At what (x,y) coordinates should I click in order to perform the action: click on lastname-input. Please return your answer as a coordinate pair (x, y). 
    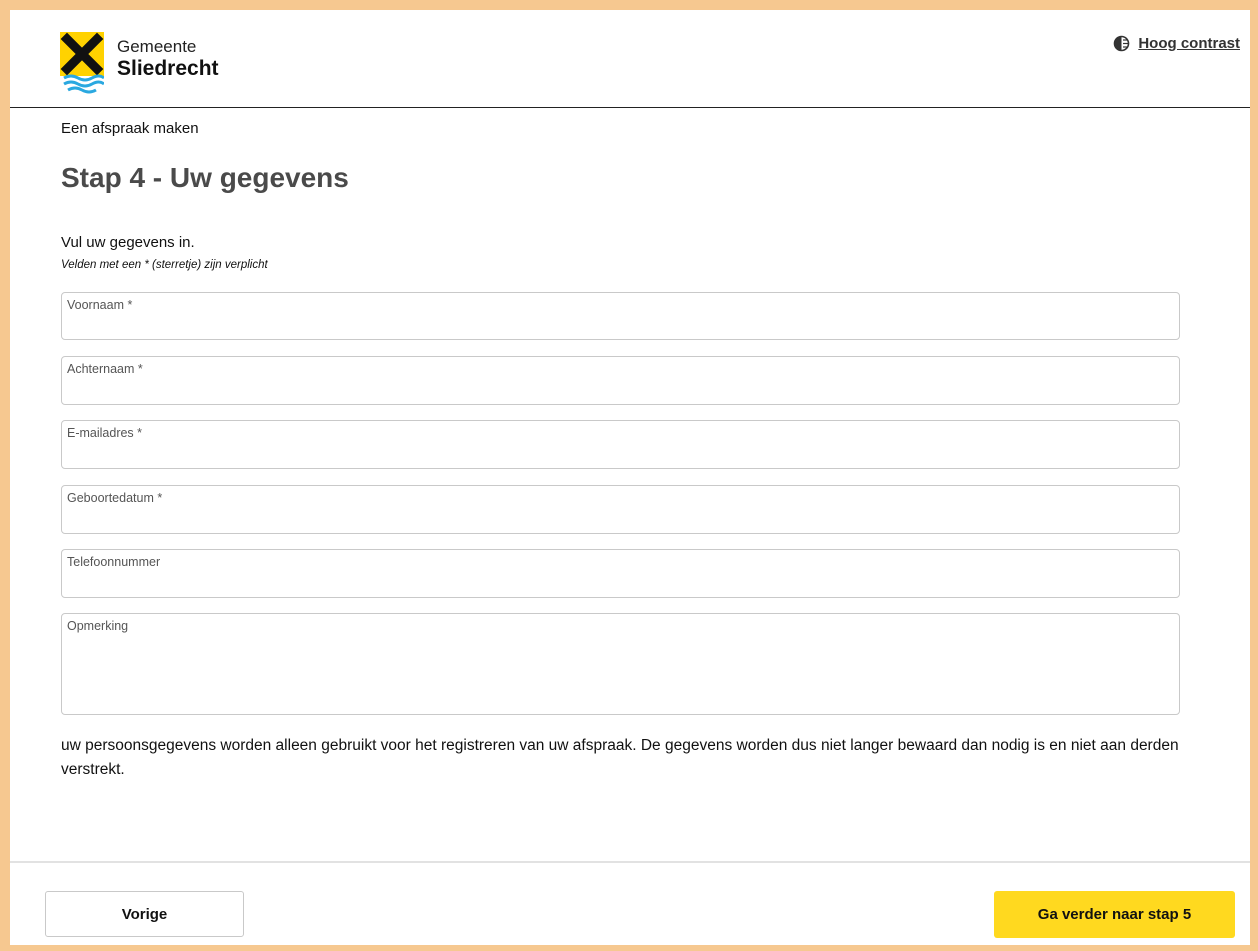
    Looking at the image, I should click on (620, 390).